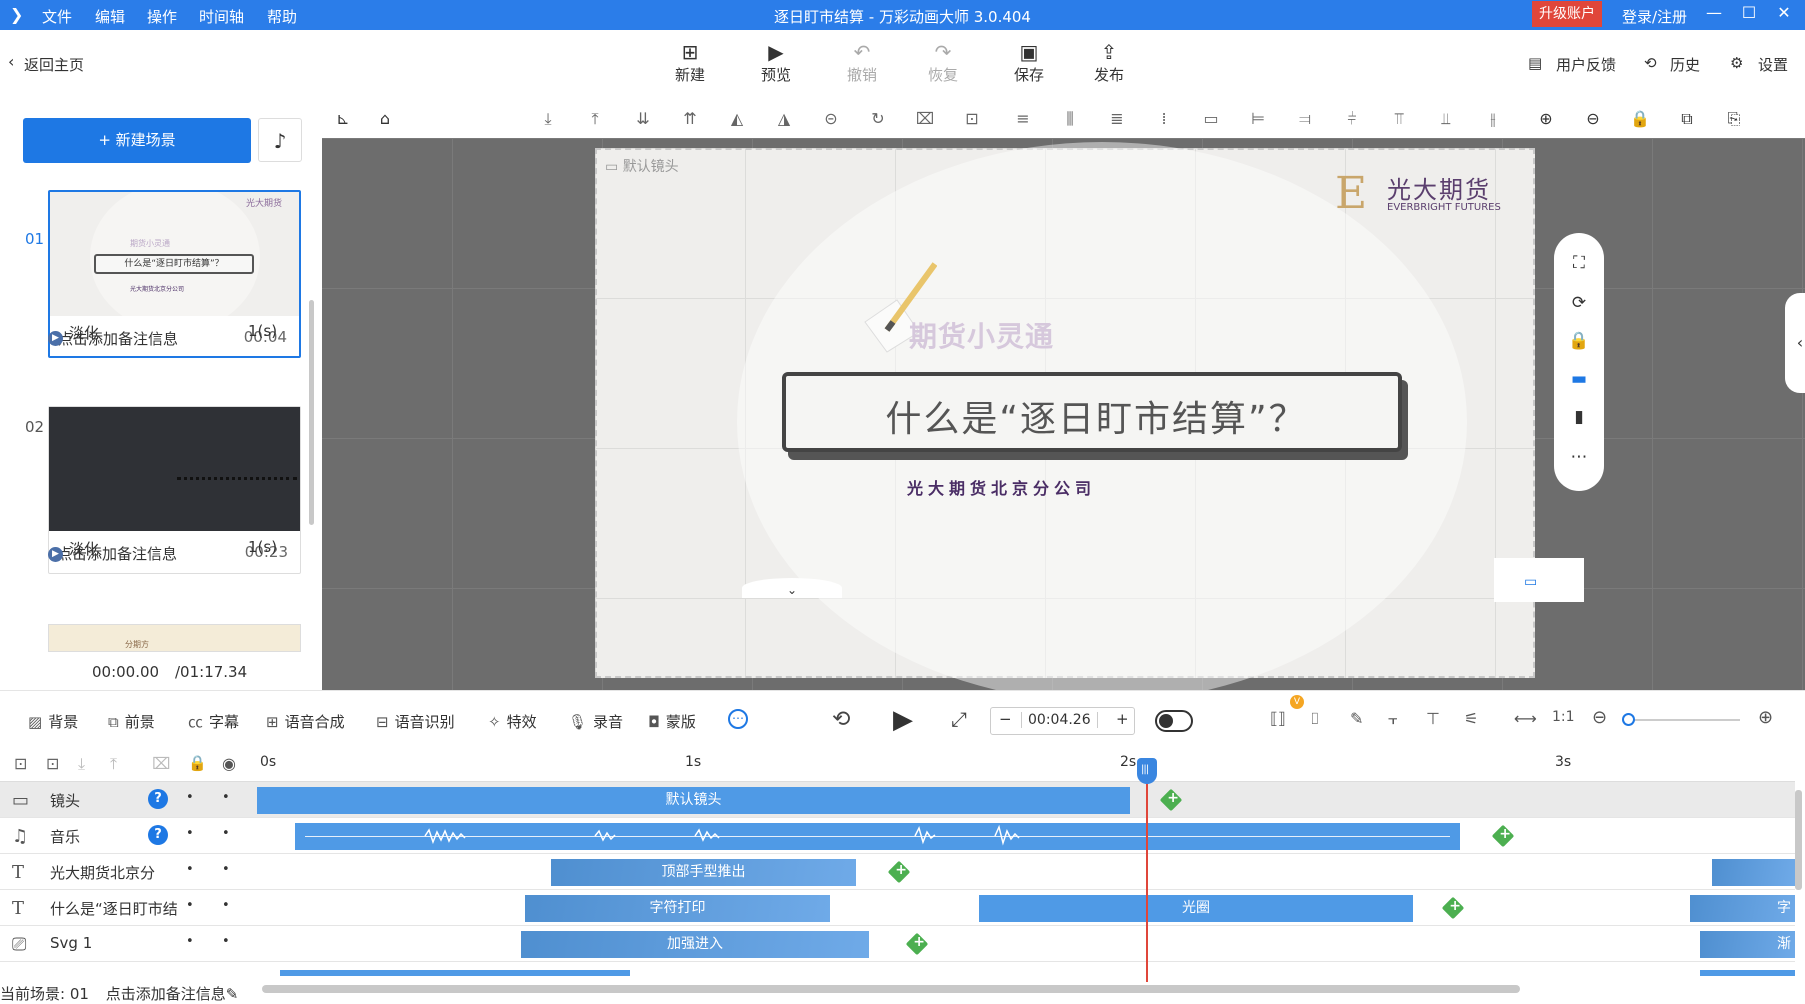 The image size is (1805, 1004). I want to click on timeline-zoom-slider, so click(1682, 720).